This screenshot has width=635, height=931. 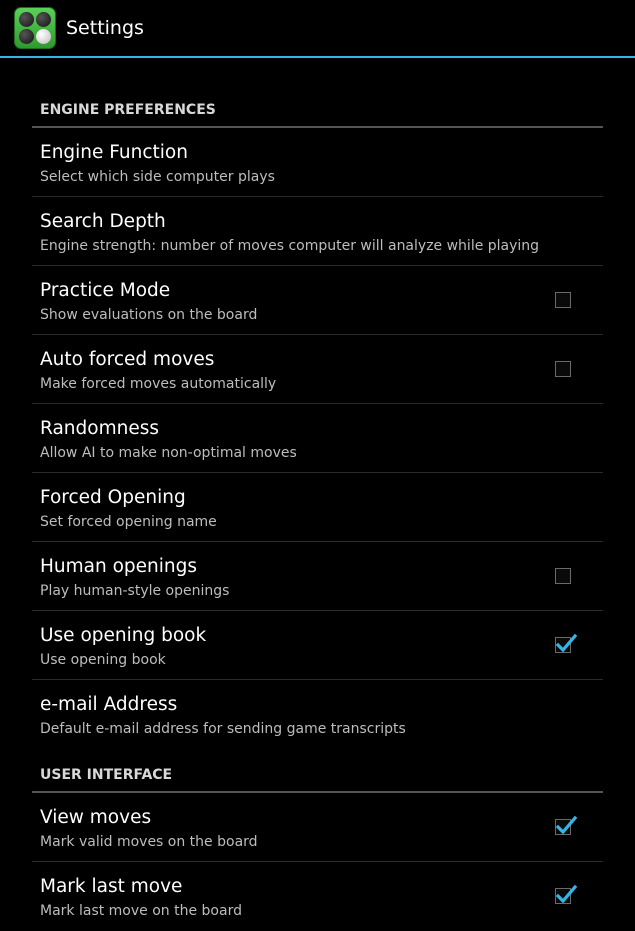 I want to click on category-header-engine-preferences: ENGINE PREFERENCES, so click(x=317, y=93).